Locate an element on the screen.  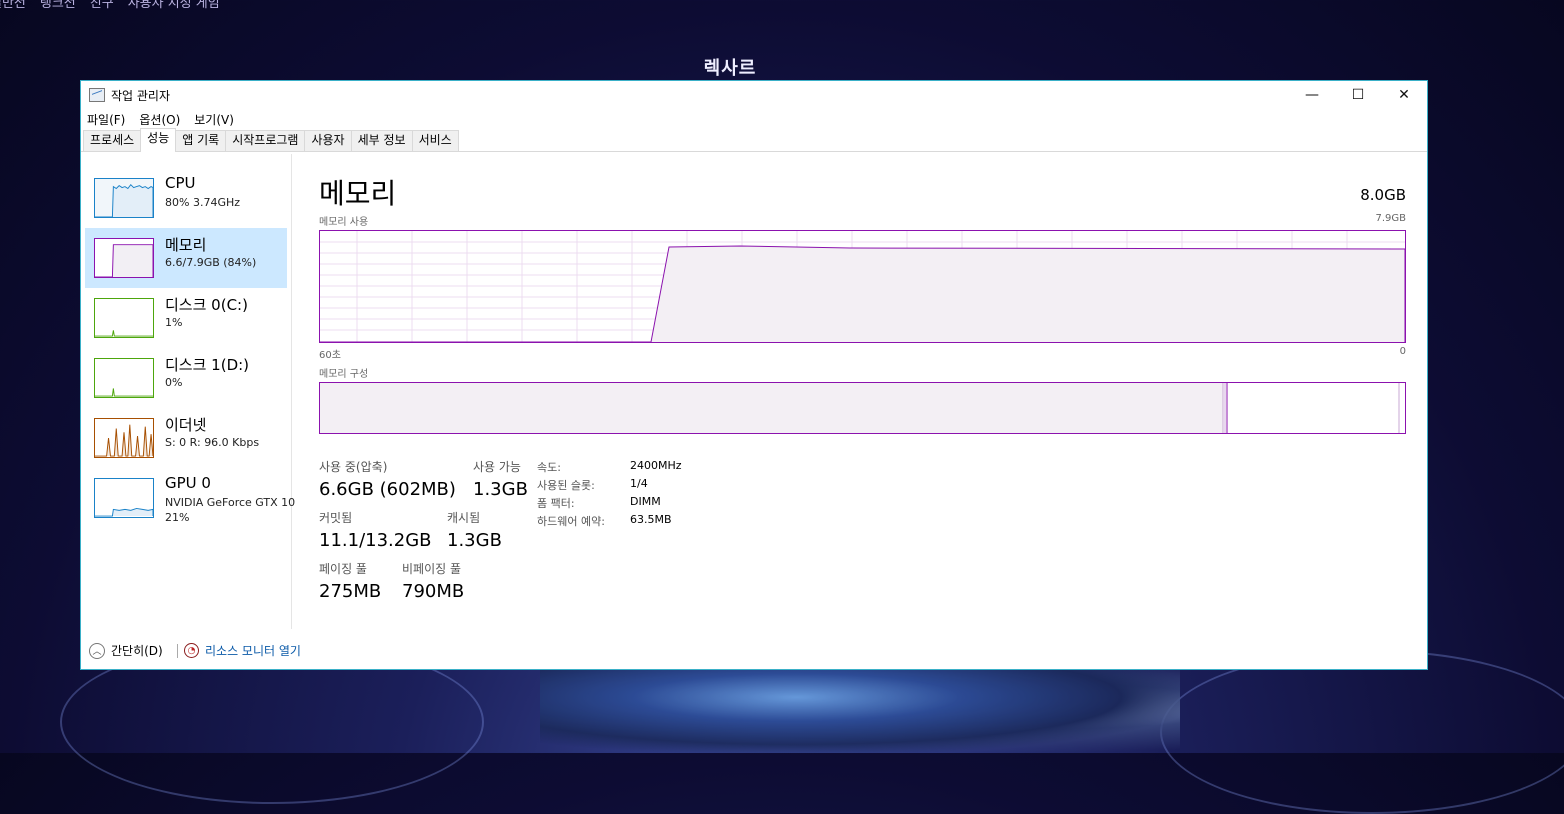
sidebar-item-memory: 메모리 6.6/7.9GB (84%) is located at coordinates (186, 258).